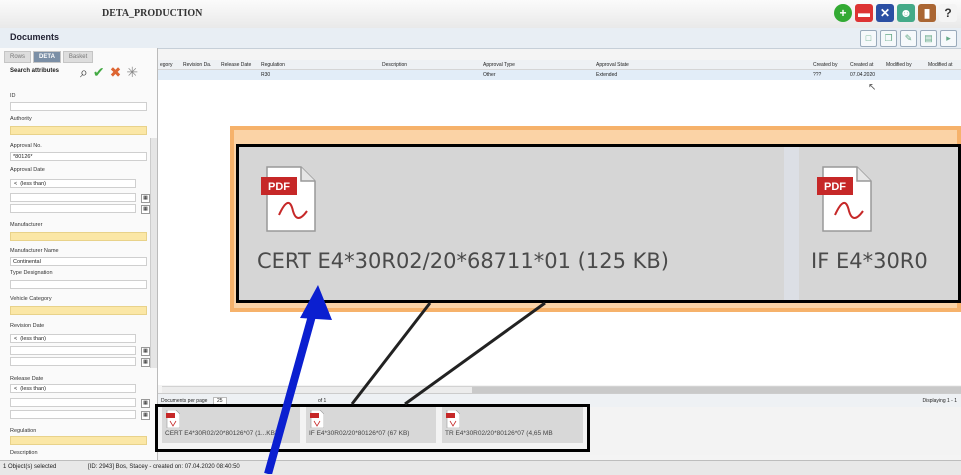  I want to click on annotation-overlay, so click(405, 379).